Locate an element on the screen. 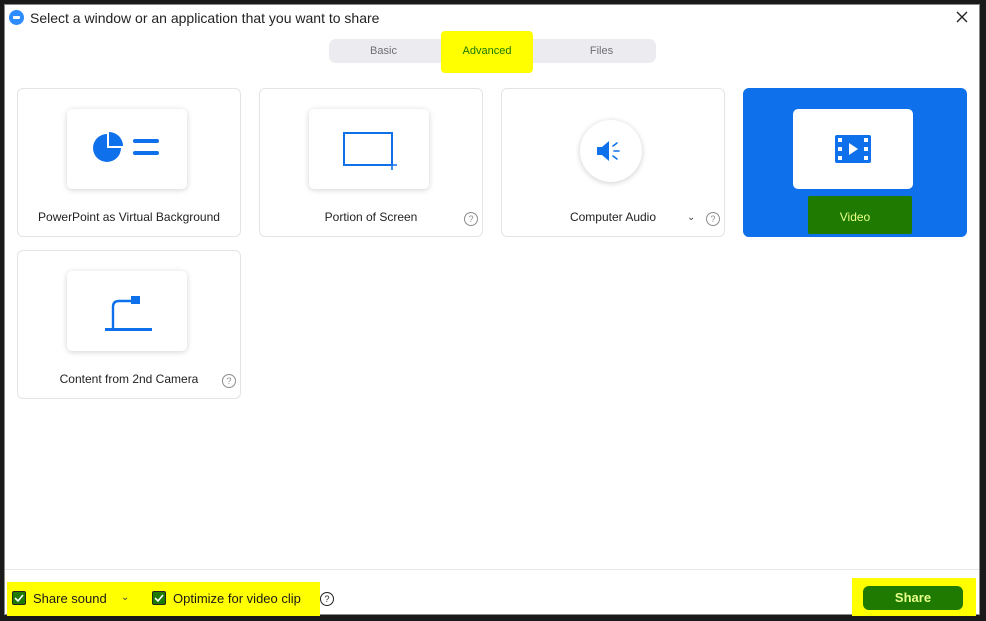 The width and height of the screenshot is (986, 621). option-powerpoint-background: PowerPoint as Virtual Background is located at coordinates (129, 162).